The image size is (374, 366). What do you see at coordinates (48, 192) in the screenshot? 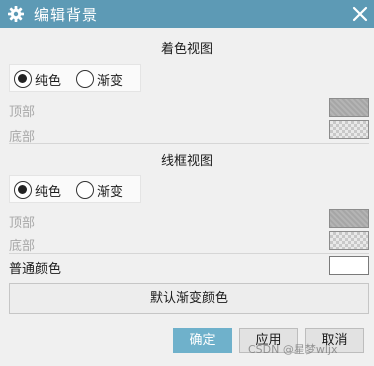
I see `wireframe-solid-label: 纯色` at bounding box center [48, 192].